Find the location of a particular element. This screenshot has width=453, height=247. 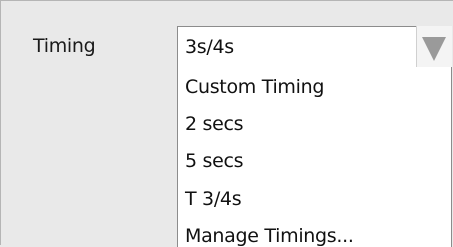

timing-option-t-3-4s: T 3/4s is located at coordinates (213, 199).